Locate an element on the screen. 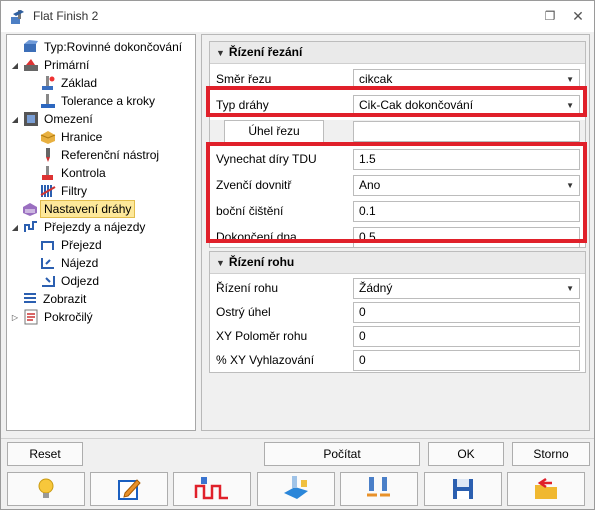 The height and width of the screenshot is (510, 595). load-icon is located at coordinates (546, 488).